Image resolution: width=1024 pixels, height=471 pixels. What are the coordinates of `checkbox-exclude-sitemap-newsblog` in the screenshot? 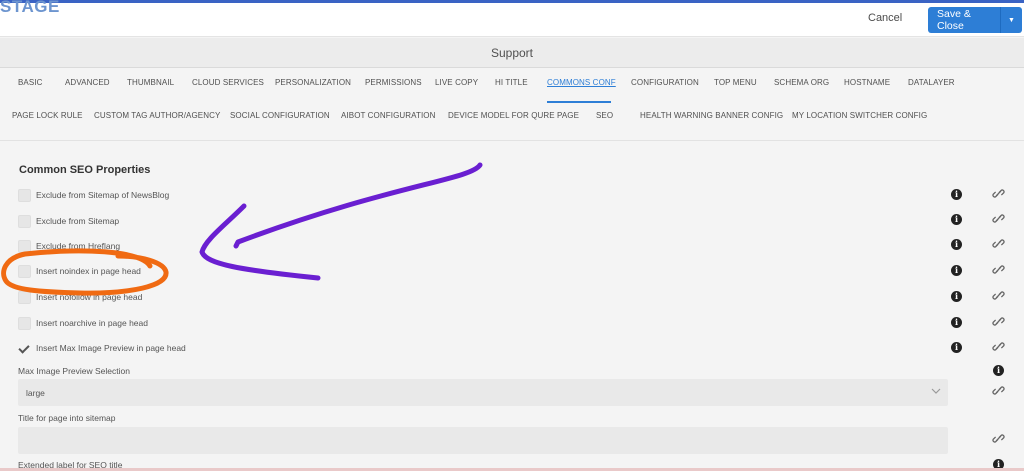 It's located at (24, 195).